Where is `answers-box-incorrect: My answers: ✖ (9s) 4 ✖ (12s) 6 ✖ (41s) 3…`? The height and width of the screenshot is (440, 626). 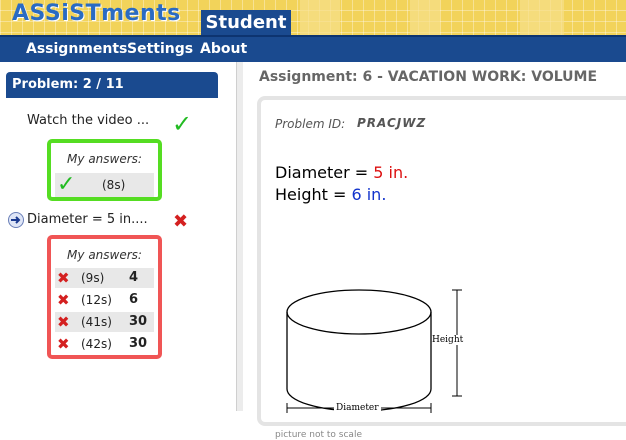
answers-box-incorrect: My answers: ✖ (9s) 4 ✖ (12s) 6 ✖ (41s) 3… is located at coordinates (104, 297).